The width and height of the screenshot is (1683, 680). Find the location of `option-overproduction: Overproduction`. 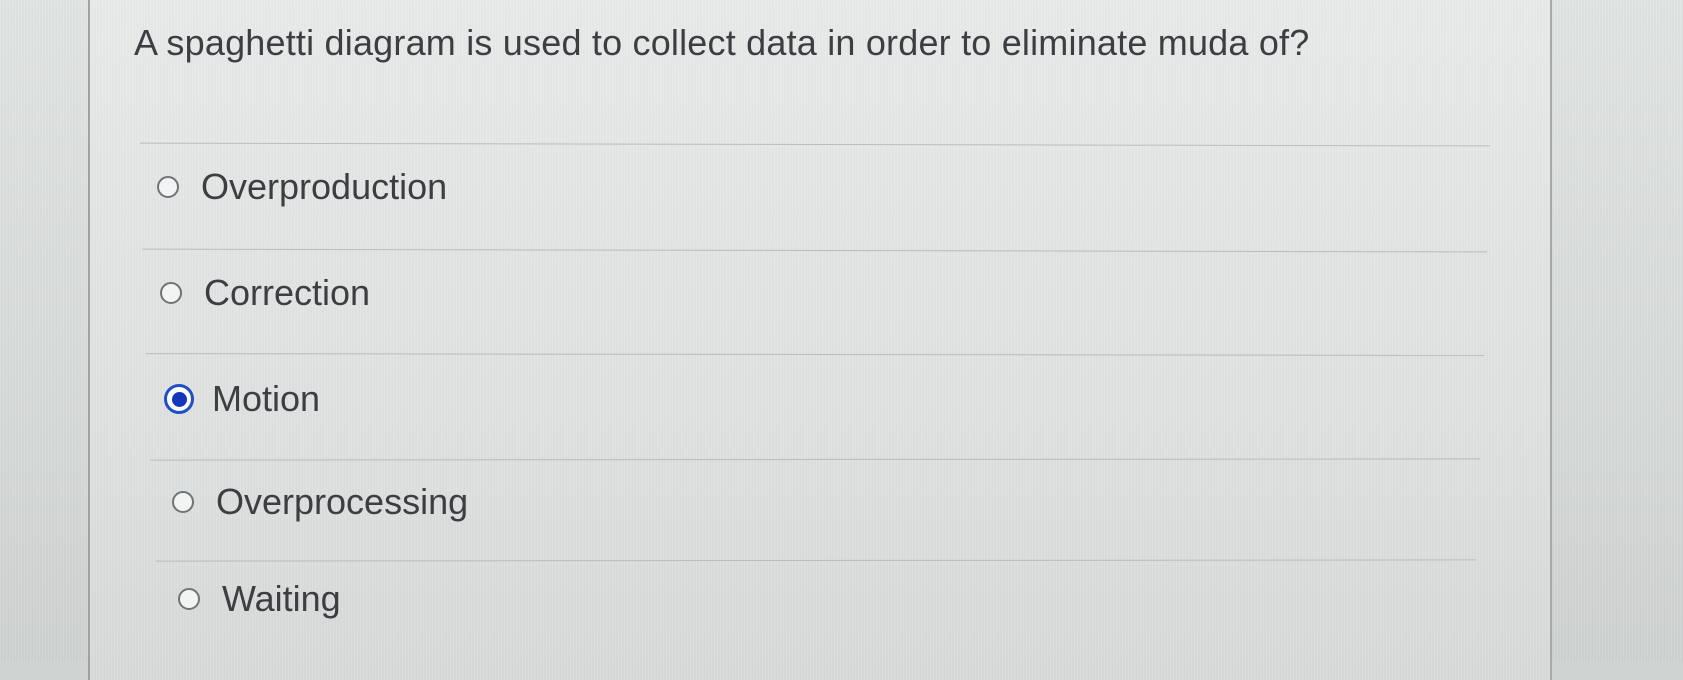

option-overproduction: Overproduction is located at coordinates (302, 187).